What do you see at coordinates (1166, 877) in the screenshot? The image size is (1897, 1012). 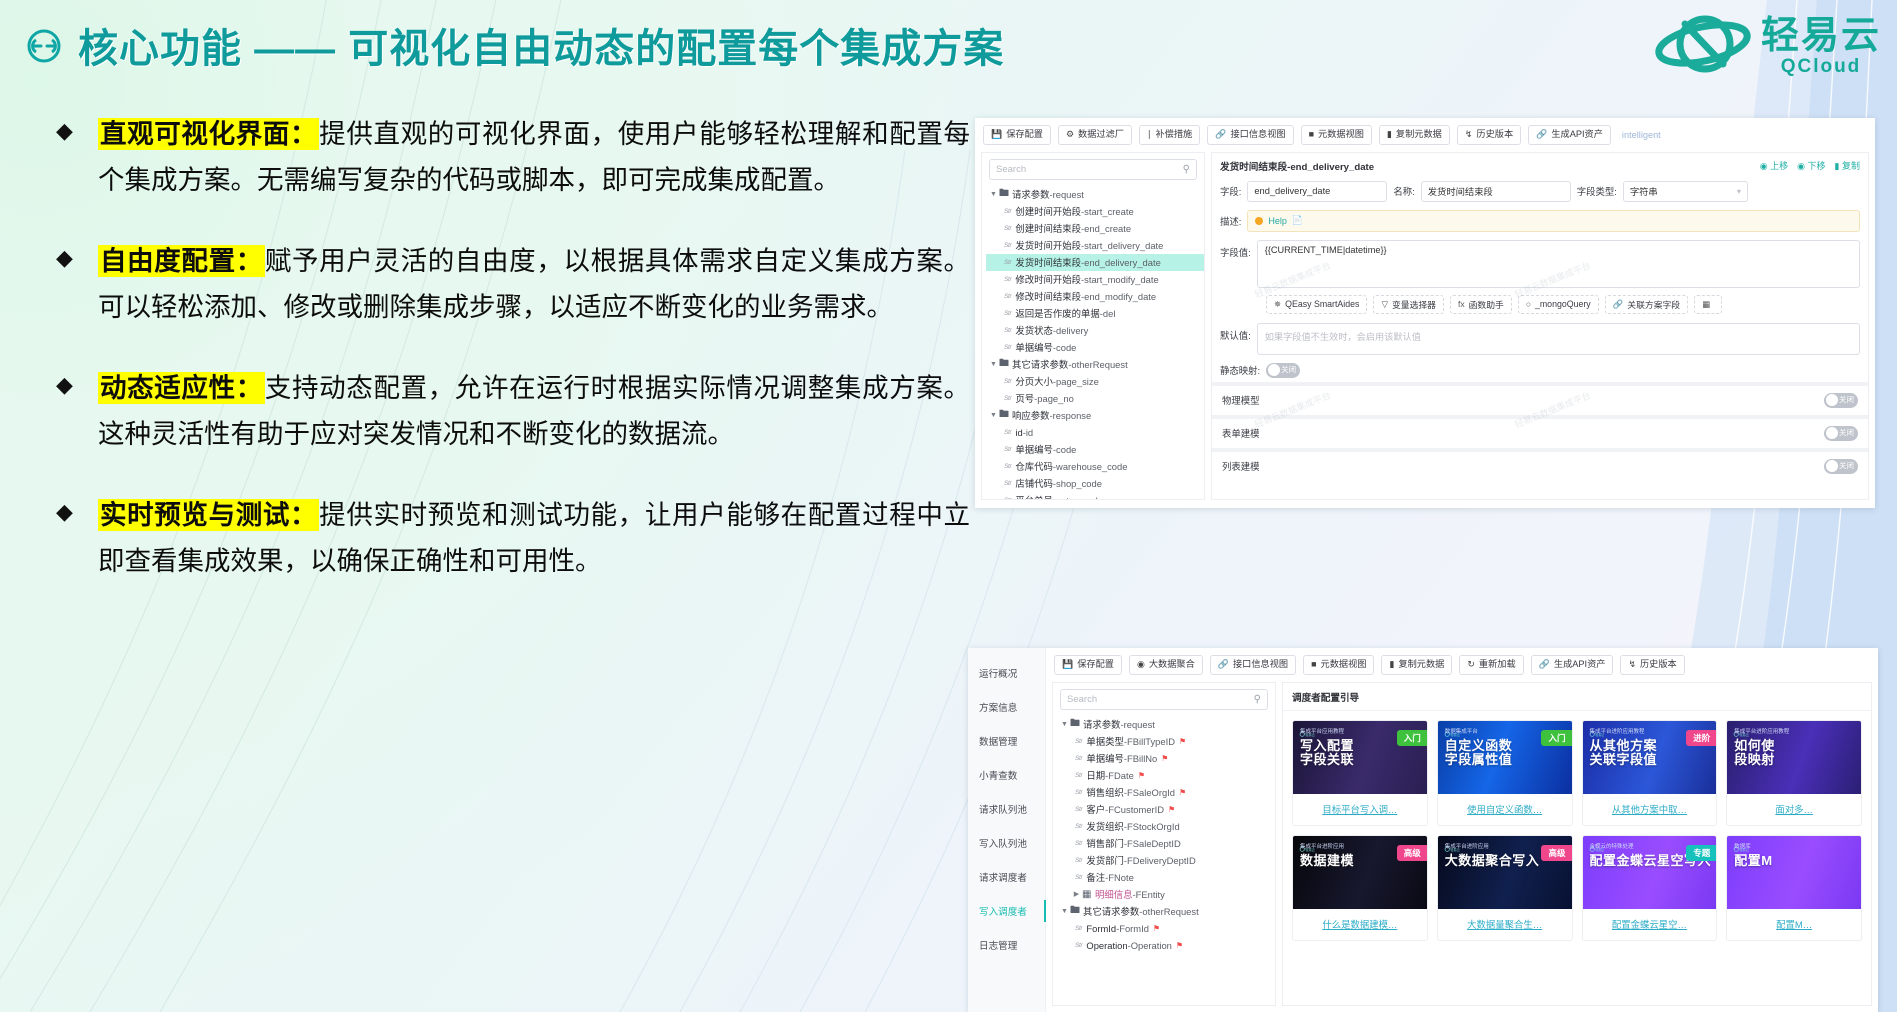 I see `tree-node: Str 备注 -FNote` at bounding box center [1166, 877].